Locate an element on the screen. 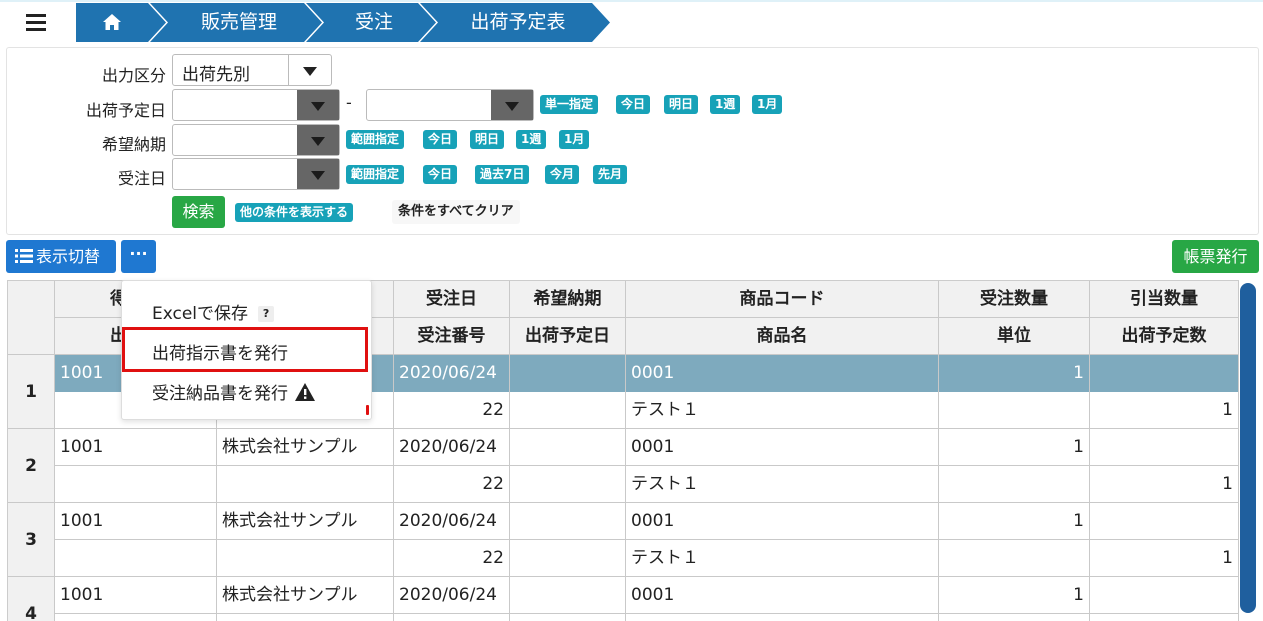 This screenshot has width=1263, height=621. menu-item-save-excel: Excelで保存? is located at coordinates (213, 311).